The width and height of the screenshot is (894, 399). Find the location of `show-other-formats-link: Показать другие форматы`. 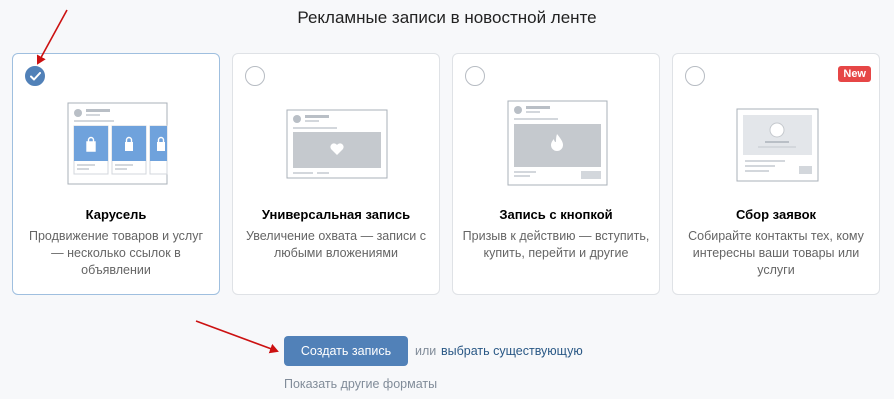

show-other-formats-link: Показать другие форматы is located at coordinates (360, 384).